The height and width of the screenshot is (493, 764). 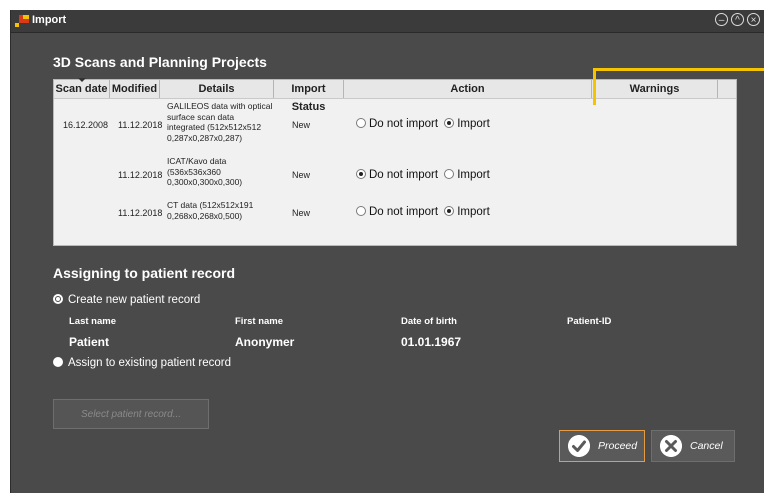 I want to click on first-name-value: Anonymer, so click(x=265, y=342).